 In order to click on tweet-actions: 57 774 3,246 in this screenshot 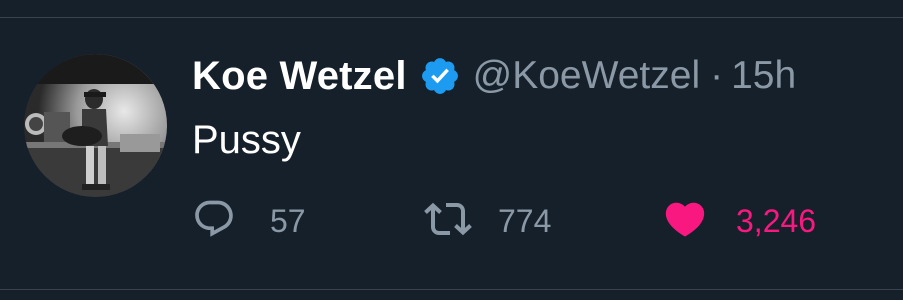, I will do `click(542, 221)`.